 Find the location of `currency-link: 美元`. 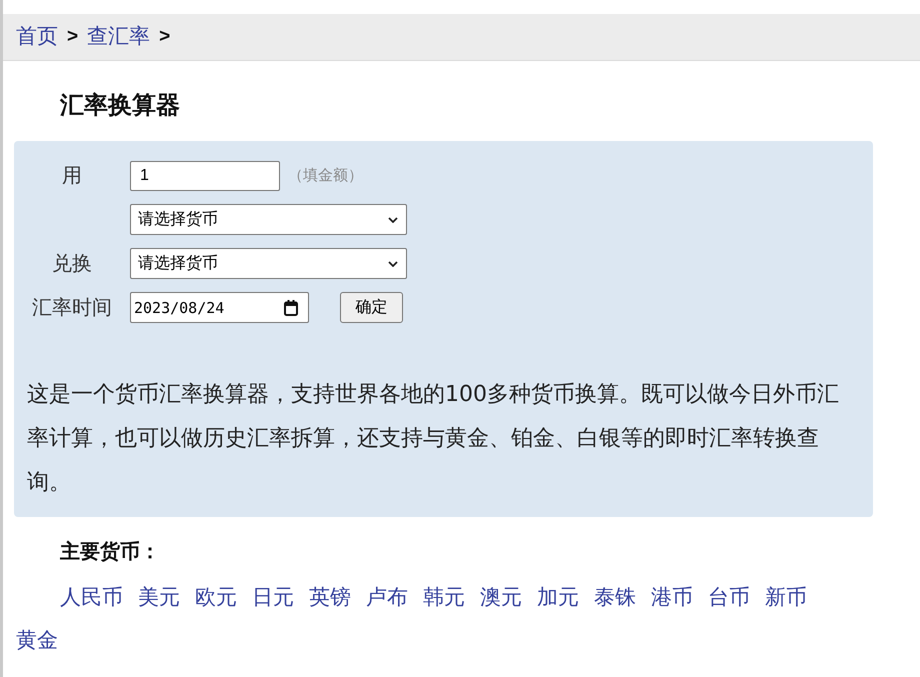

currency-link: 美元 is located at coordinates (159, 597).